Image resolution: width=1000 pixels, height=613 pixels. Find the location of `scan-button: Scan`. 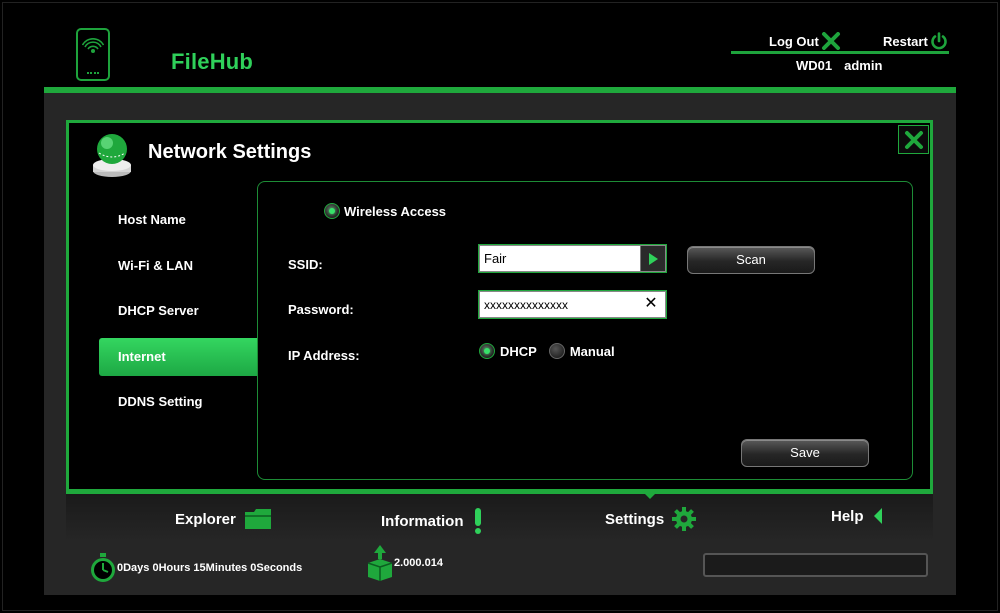

scan-button: Scan is located at coordinates (751, 260).